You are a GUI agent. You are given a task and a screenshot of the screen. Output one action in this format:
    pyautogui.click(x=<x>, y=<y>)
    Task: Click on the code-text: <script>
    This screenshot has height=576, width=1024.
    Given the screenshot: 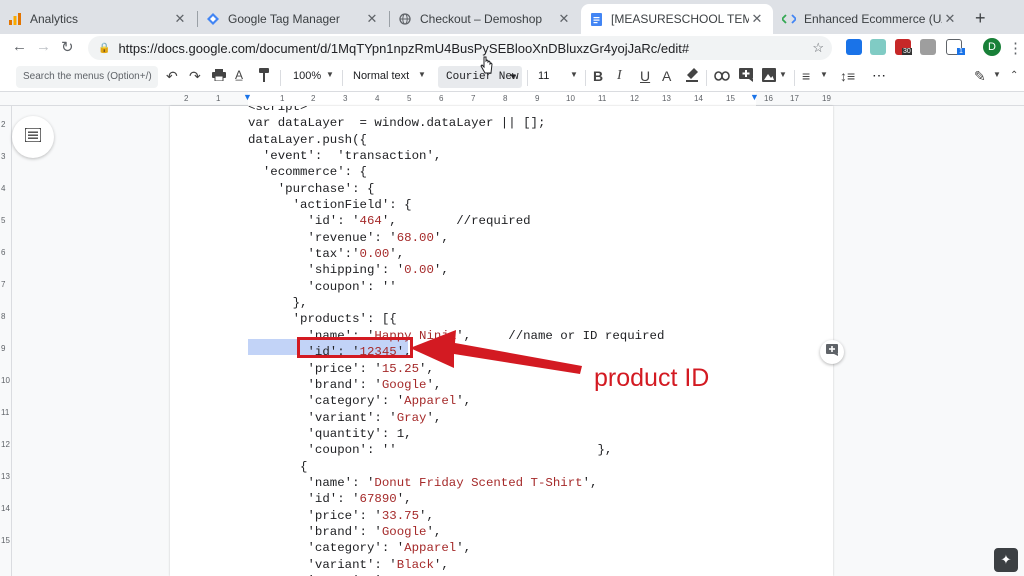 What is the action you would take?
    pyautogui.click(x=278, y=110)
    